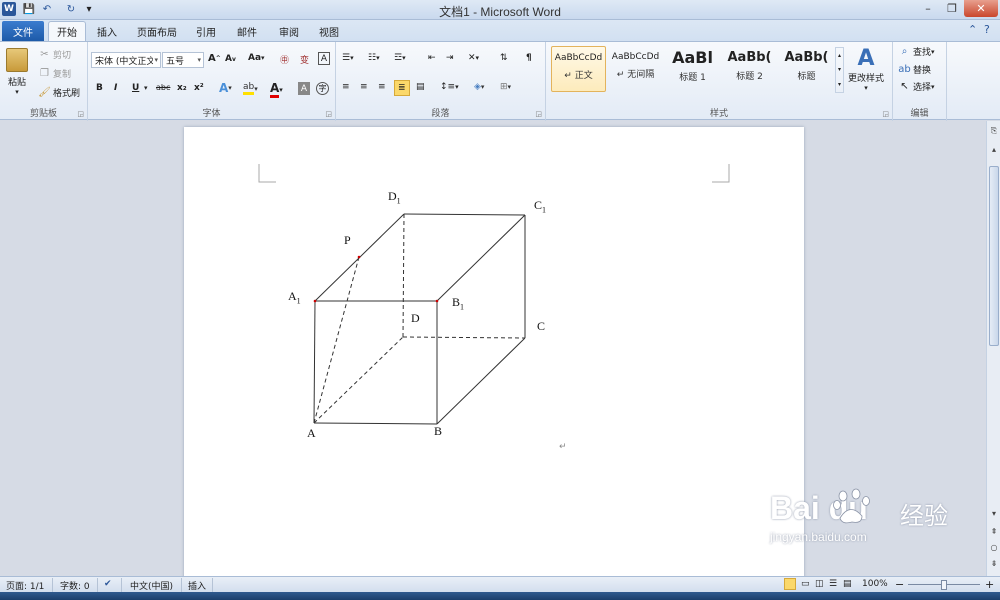 The image size is (1000, 600). What do you see at coordinates (866, 69) in the screenshot?
I see `change-styles-button: A 更改样式 ▾` at bounding box center [866, 69].